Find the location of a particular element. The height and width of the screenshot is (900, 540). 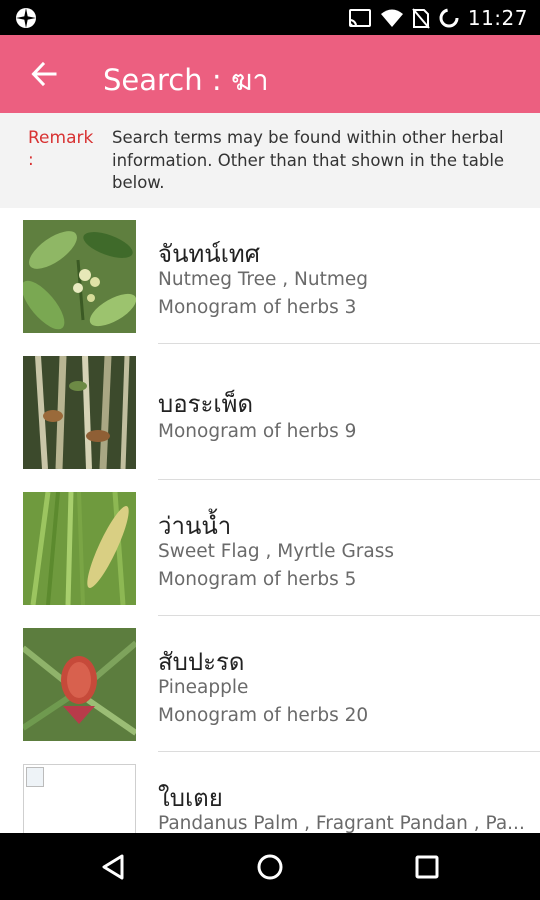

thai-name: สับปะรด is located at coordinates (201, 662).